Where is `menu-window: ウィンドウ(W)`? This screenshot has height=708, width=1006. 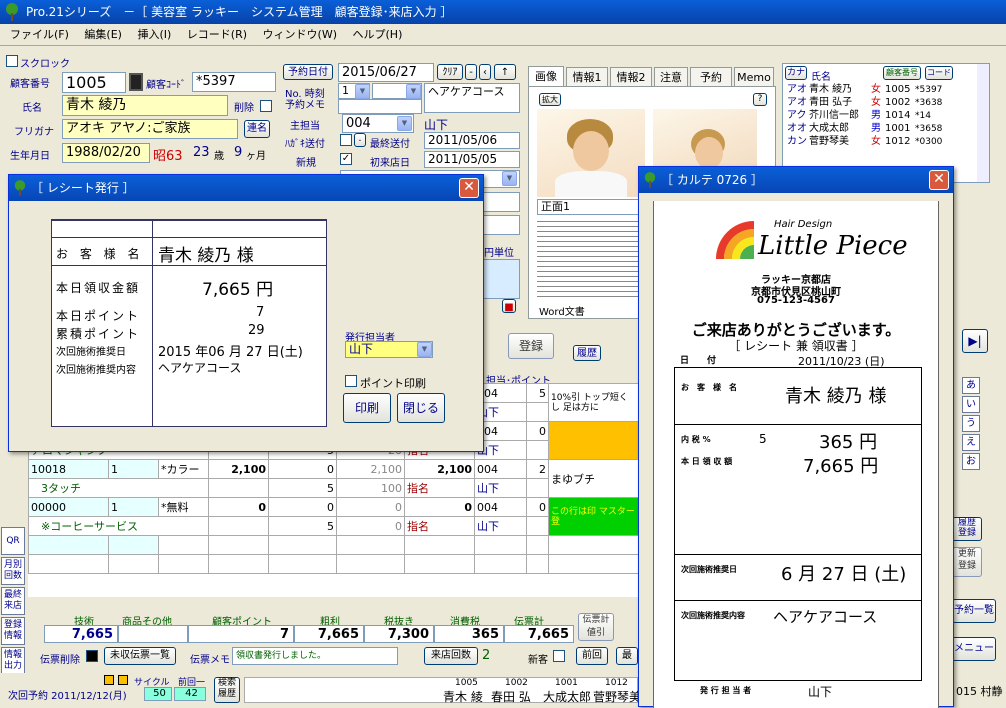 menu-window: ウィンドウ(W) is located at coordinates (300, 35).